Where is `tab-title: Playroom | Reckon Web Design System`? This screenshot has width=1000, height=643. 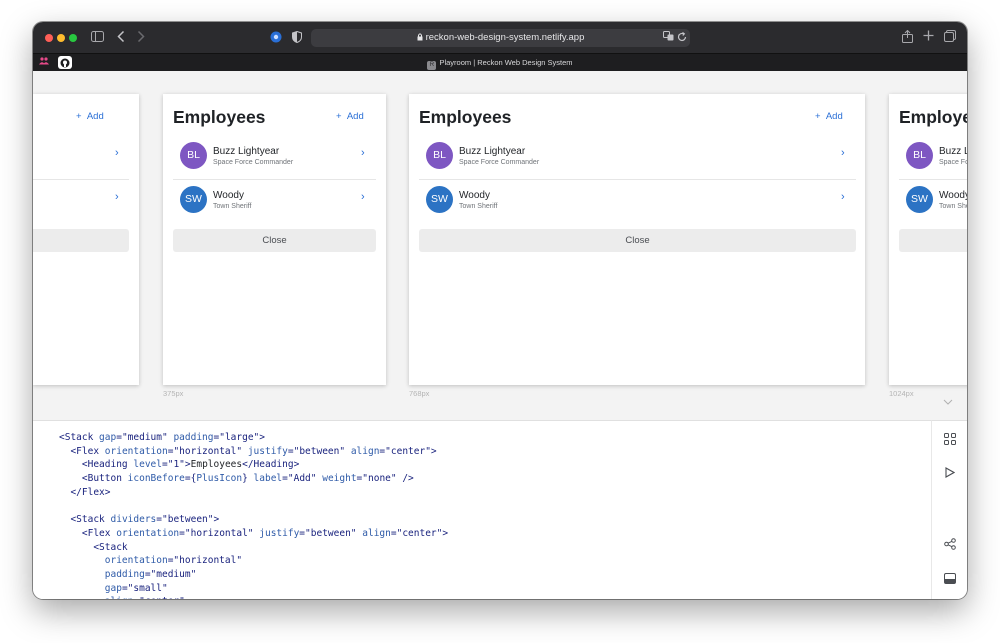 tab-title: Playroom | Reckon Web Design System is located at coordinates (506, 62).